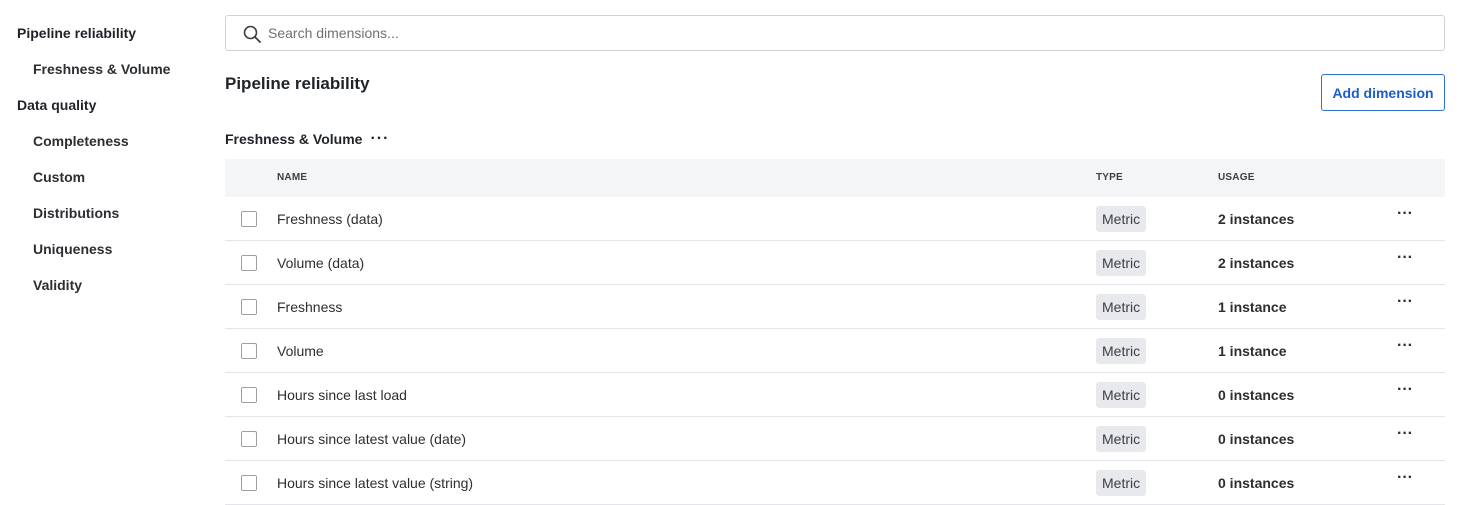 This screenshot has height=505, width=1469. Describe the element at coordinates (1236, 177) in the screenshot. I see `column-header-usage: USAGE` at that location.